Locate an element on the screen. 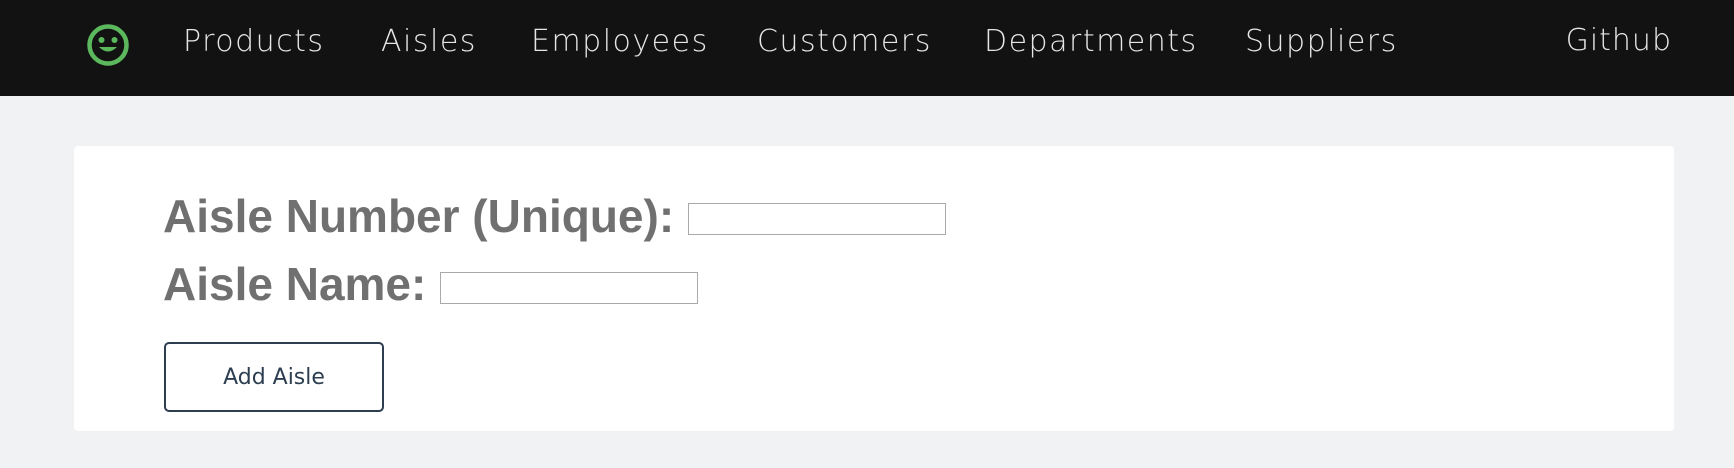 This screenshot has height=468, width=1734. smiley-face-icon is located at coordinates (108, 45).